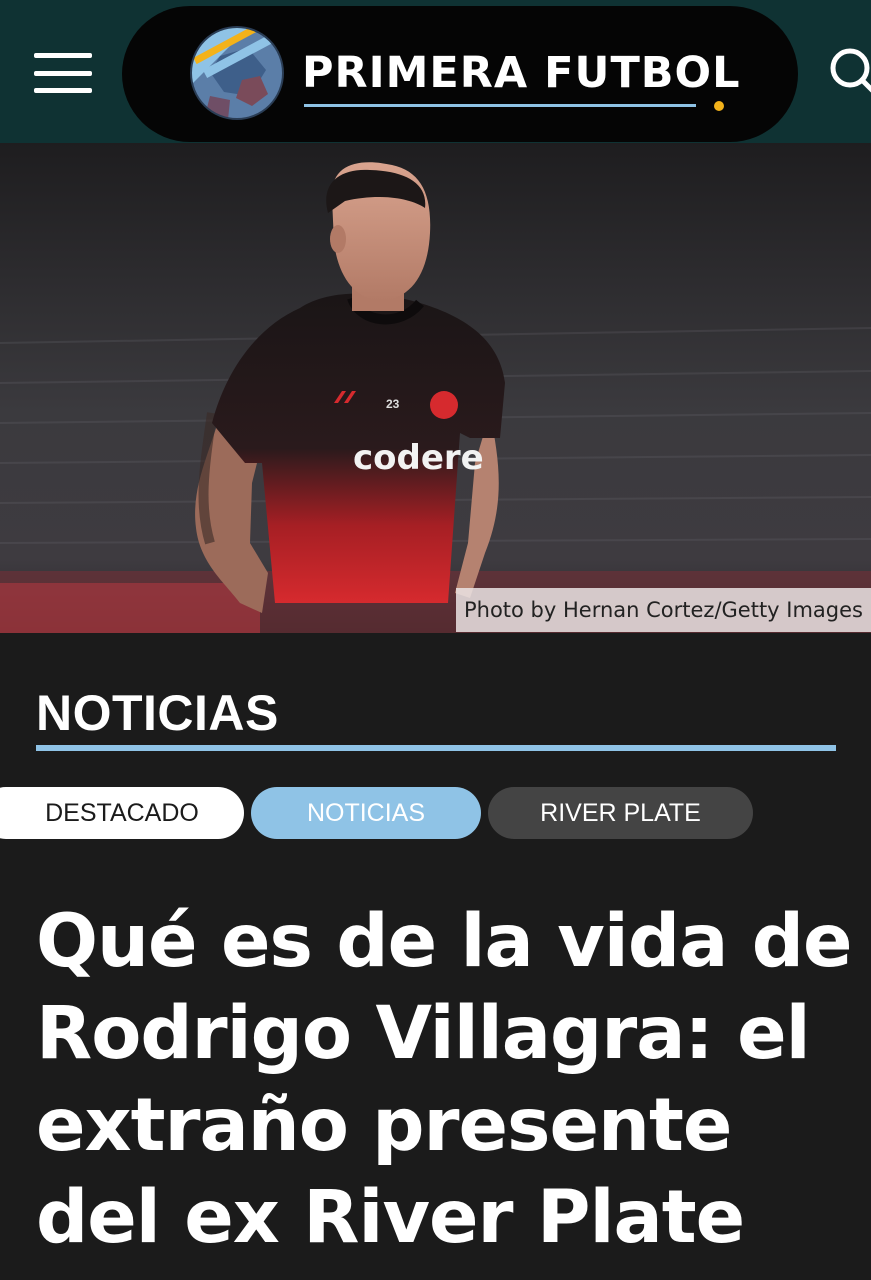  I want to click on football-ball-icon, so click(237, 73).